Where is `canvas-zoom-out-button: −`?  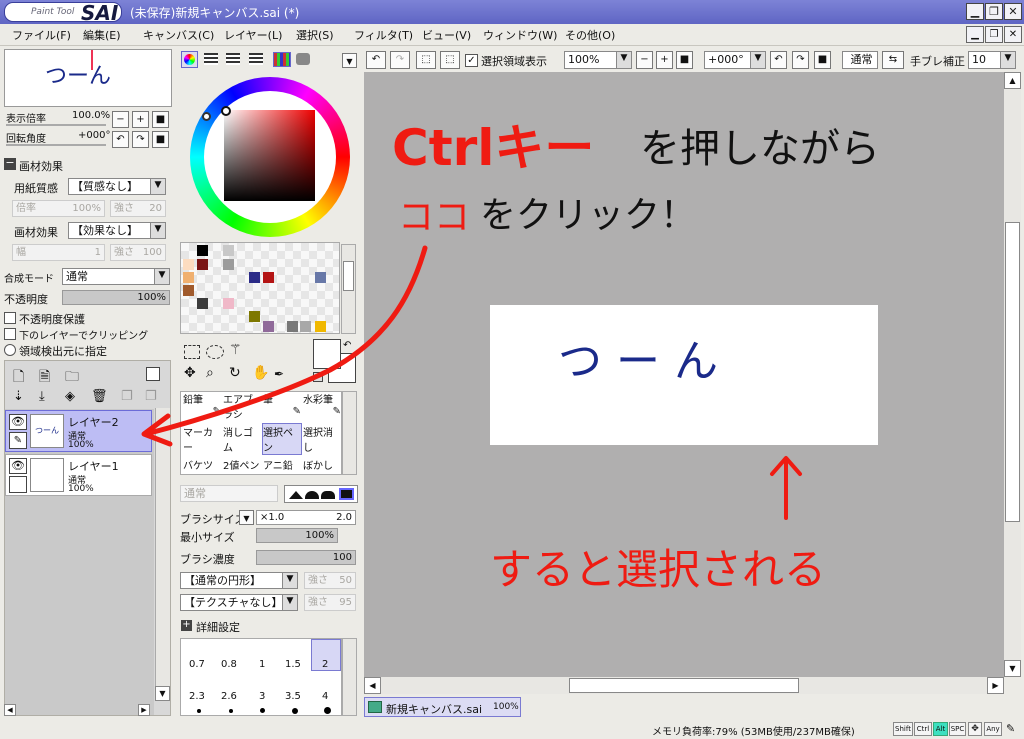 canvas-zoom-out-button: − is located at coordinates (644, 60).